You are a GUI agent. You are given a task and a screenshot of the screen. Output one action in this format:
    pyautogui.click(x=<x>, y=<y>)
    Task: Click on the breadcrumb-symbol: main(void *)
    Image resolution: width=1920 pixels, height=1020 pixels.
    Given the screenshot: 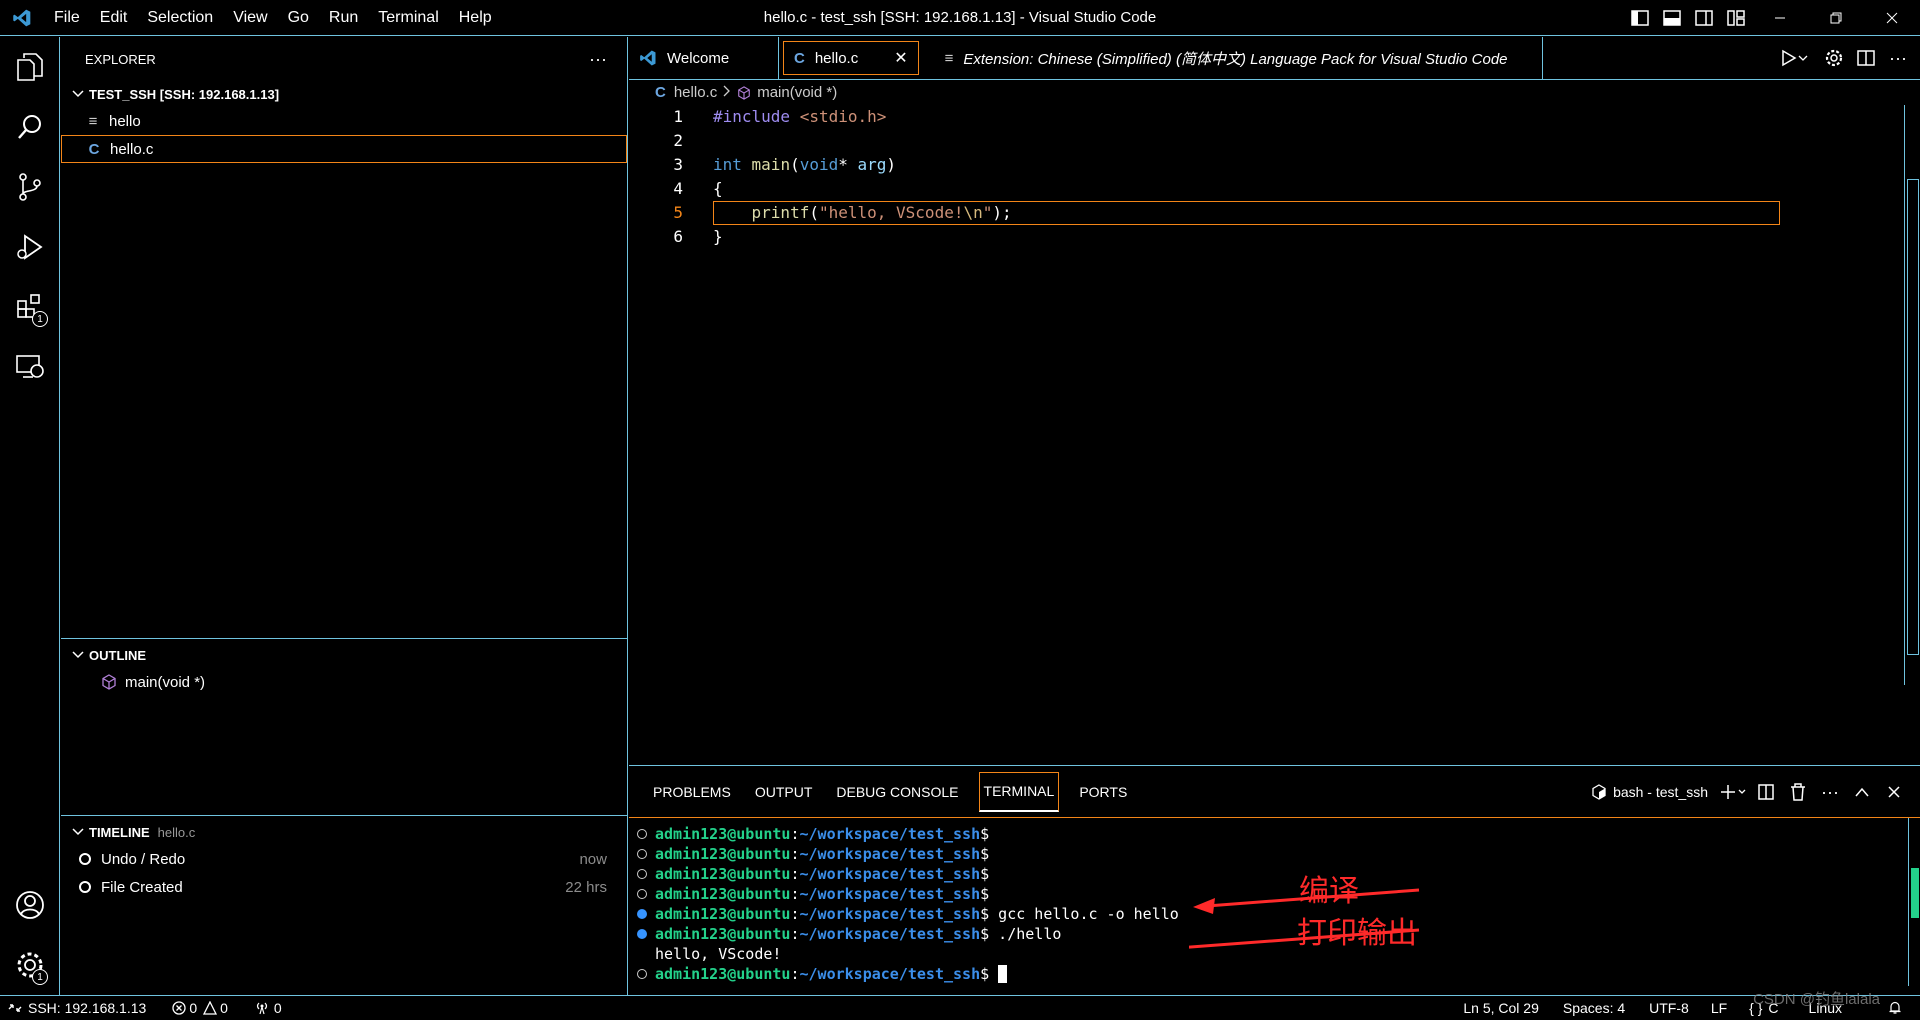 What is the action you would take?
    pyautogui.click(x=797, y=92)
    